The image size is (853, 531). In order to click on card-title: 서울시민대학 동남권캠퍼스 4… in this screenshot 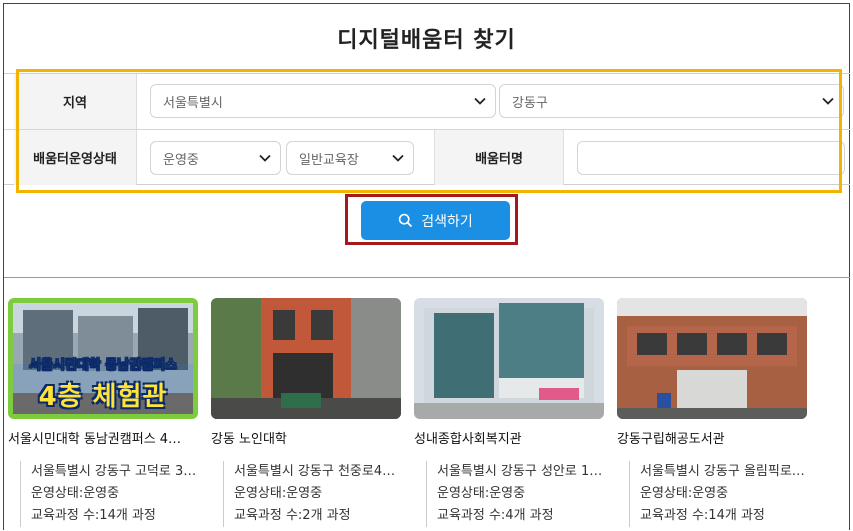, I will do `click(108, 437)`.